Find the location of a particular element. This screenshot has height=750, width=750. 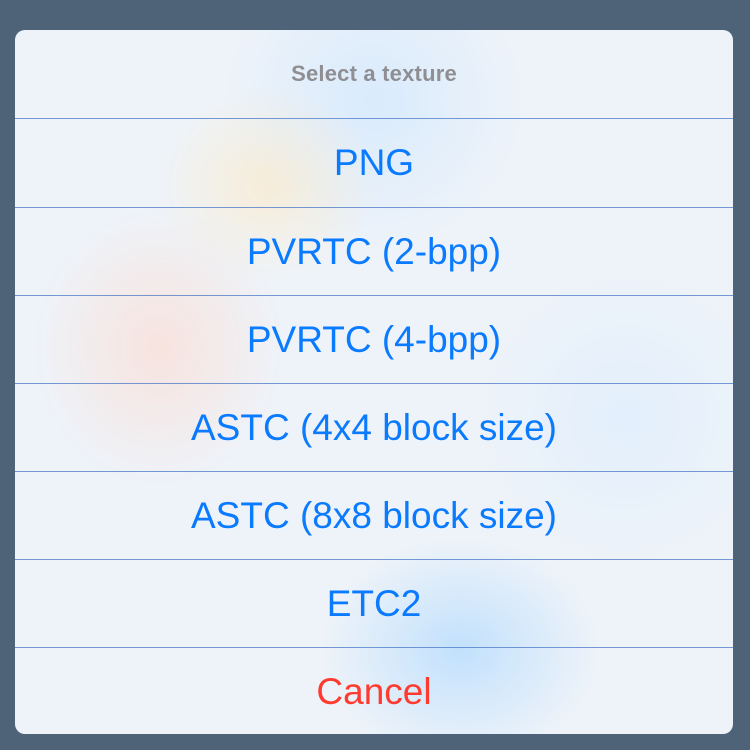

option-pvrtc-2bpp-button: PVRTC (2-bpp) is located at coordinates (374, 252).